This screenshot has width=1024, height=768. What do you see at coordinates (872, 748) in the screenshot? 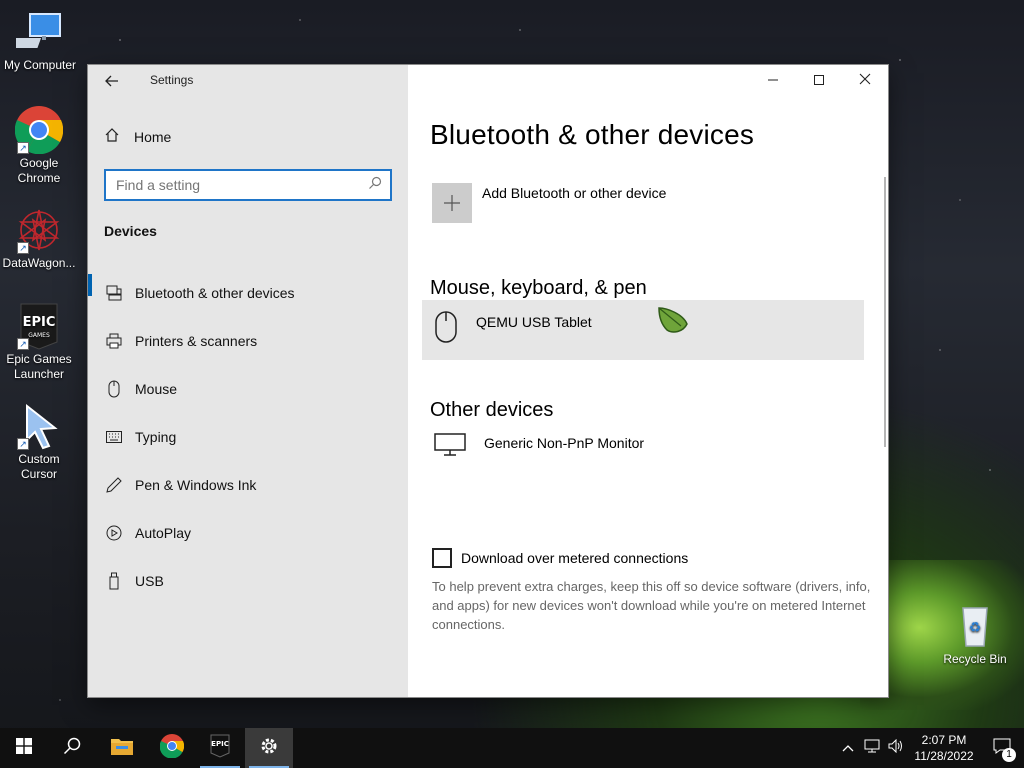
I see `network-icon` at bounding box center [872, 748].